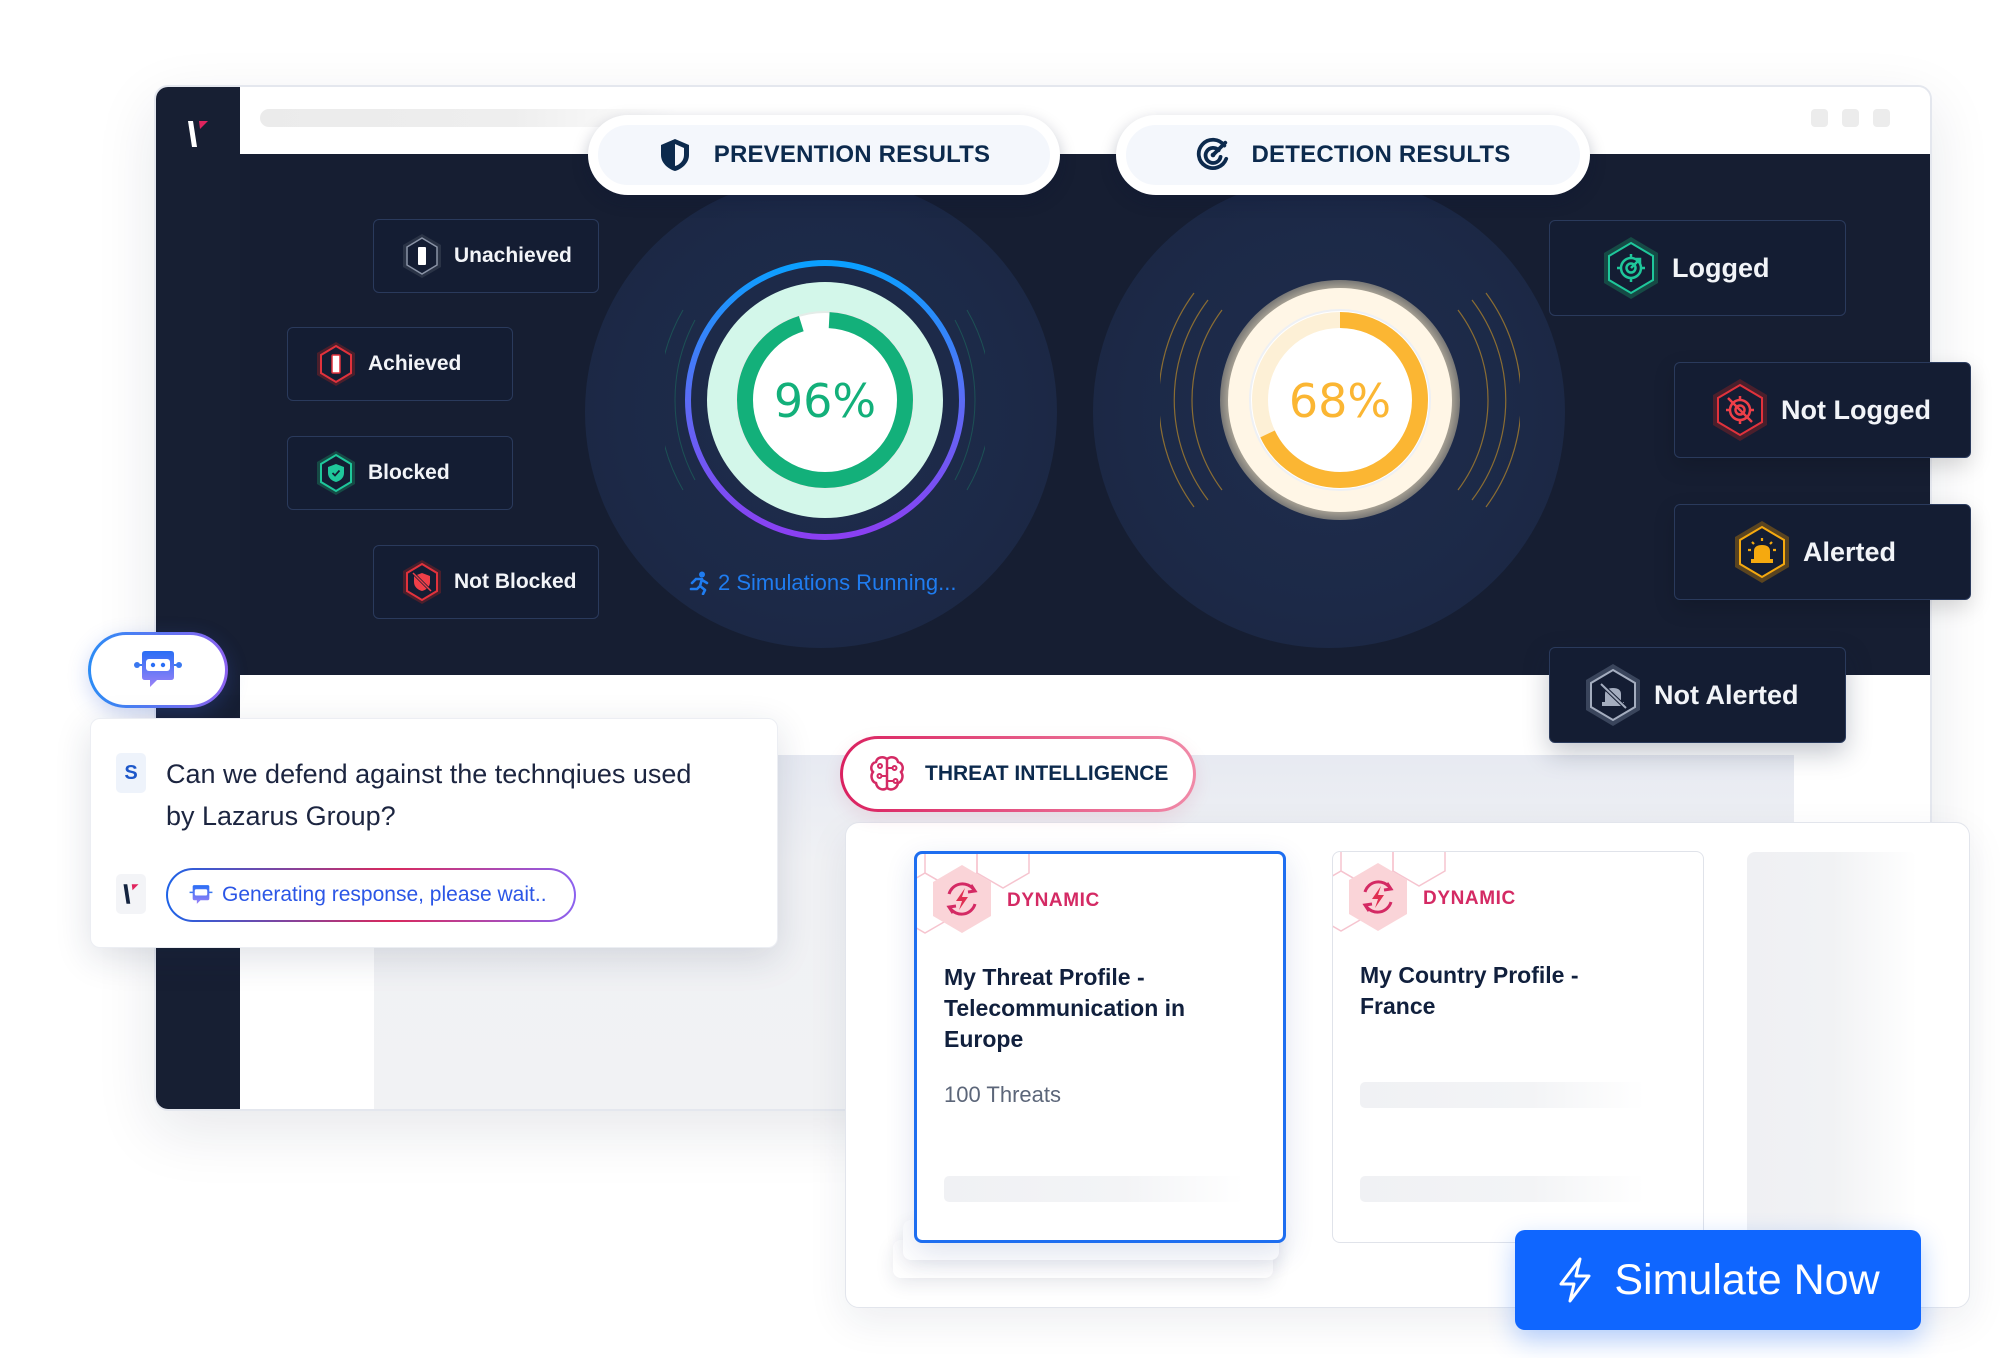 The height and width of the screenshot is (1358, 2000). I want to click on threat-intelligence-label: THREAT INTELLIGENCE, so click(1047, 773).